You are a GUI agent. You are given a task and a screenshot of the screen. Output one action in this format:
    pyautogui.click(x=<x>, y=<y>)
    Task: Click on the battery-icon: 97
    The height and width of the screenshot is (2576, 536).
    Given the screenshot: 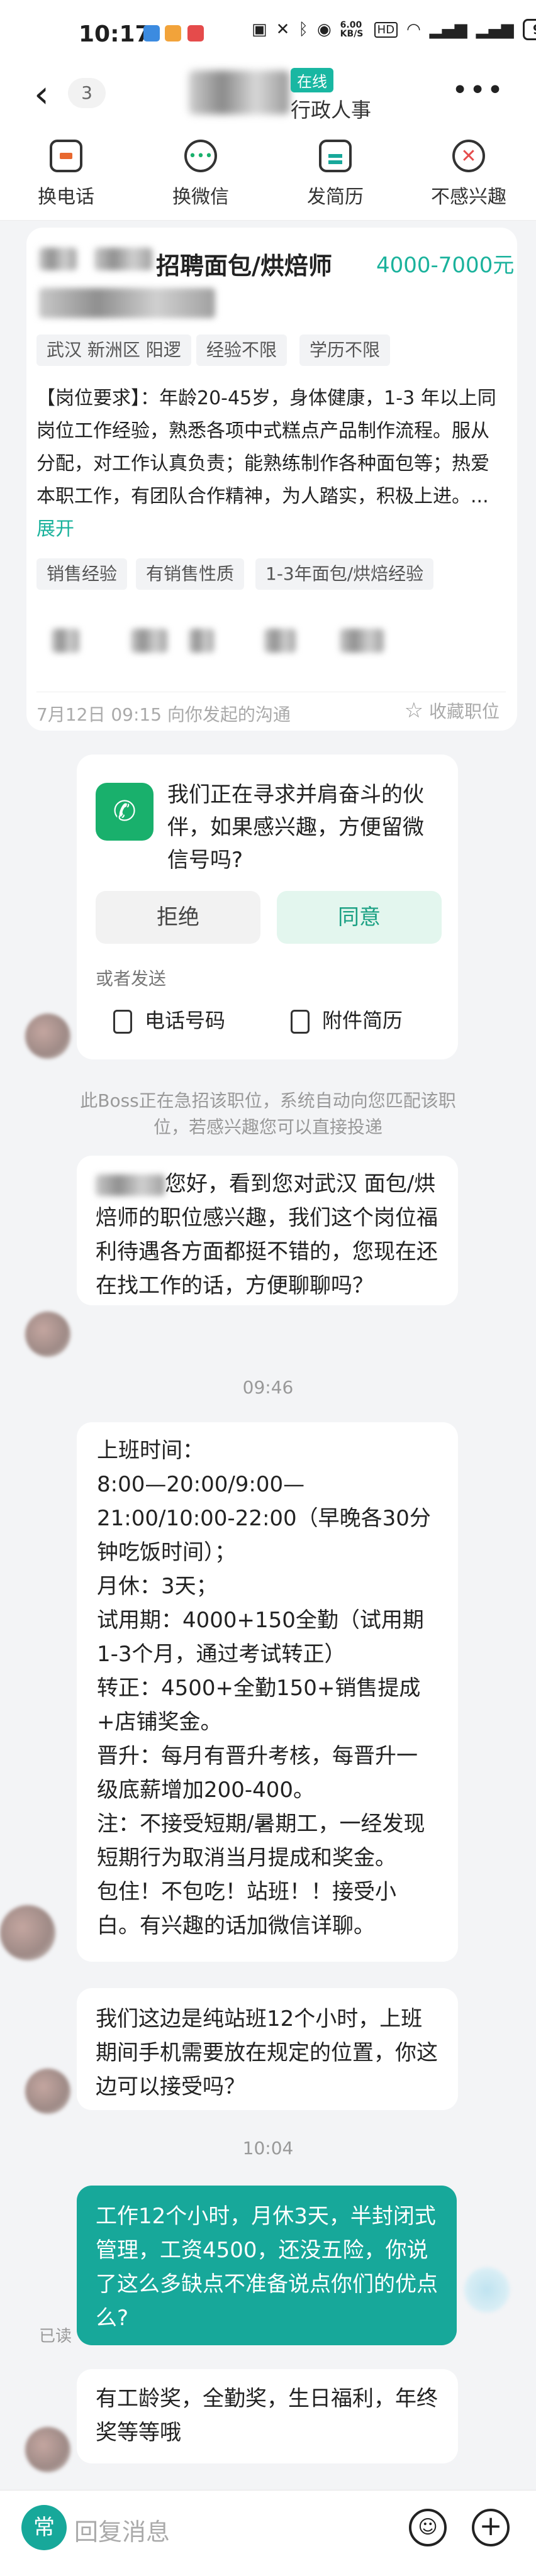 What is the action you would take?
    pyautogui.click(x=529, y=29)
    